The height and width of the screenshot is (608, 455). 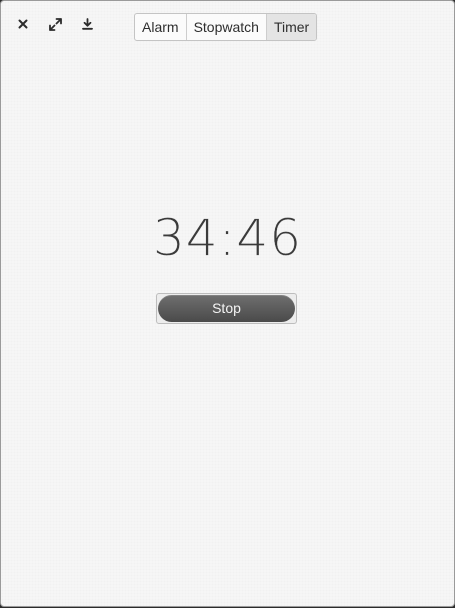 I want to click on stop-button-frame: Stop, so click(x=226, y=308).